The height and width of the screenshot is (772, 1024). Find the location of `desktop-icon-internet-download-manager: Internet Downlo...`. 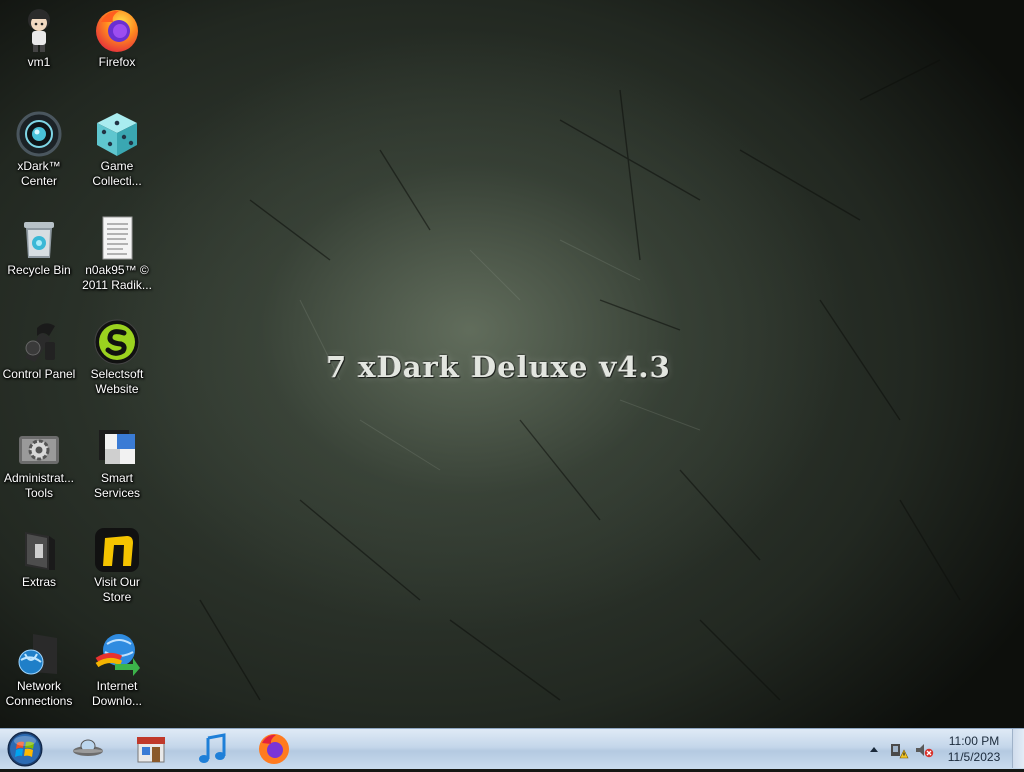

desktop-icon-internet-download-manager: Internet Downlo... is located at coordinates (117, 667).